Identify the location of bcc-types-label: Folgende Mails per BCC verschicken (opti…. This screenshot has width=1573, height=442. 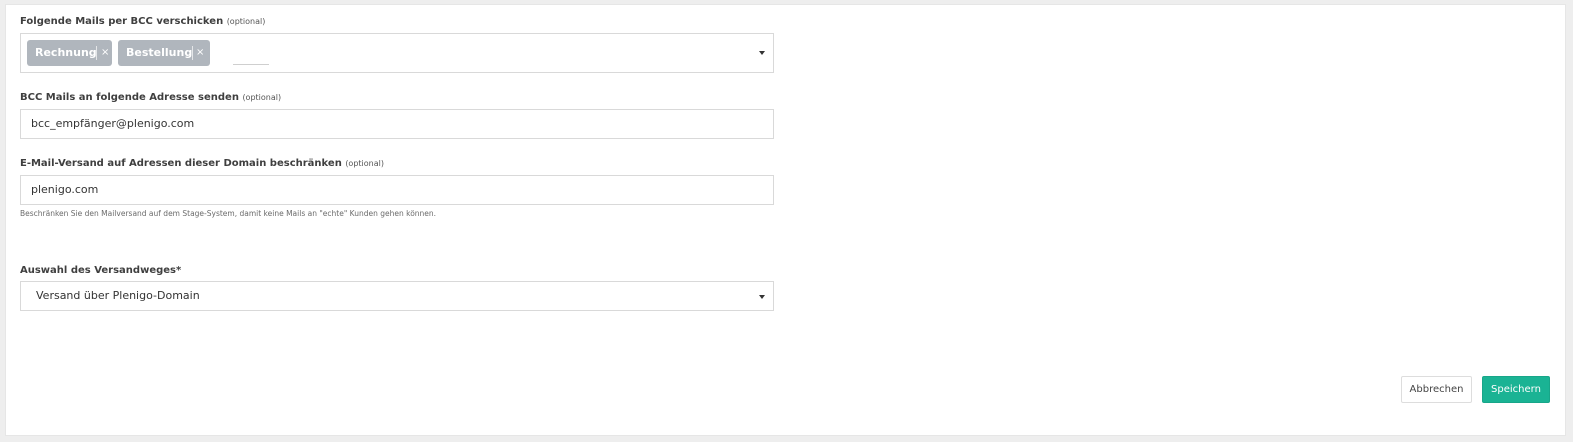
(142, 21).